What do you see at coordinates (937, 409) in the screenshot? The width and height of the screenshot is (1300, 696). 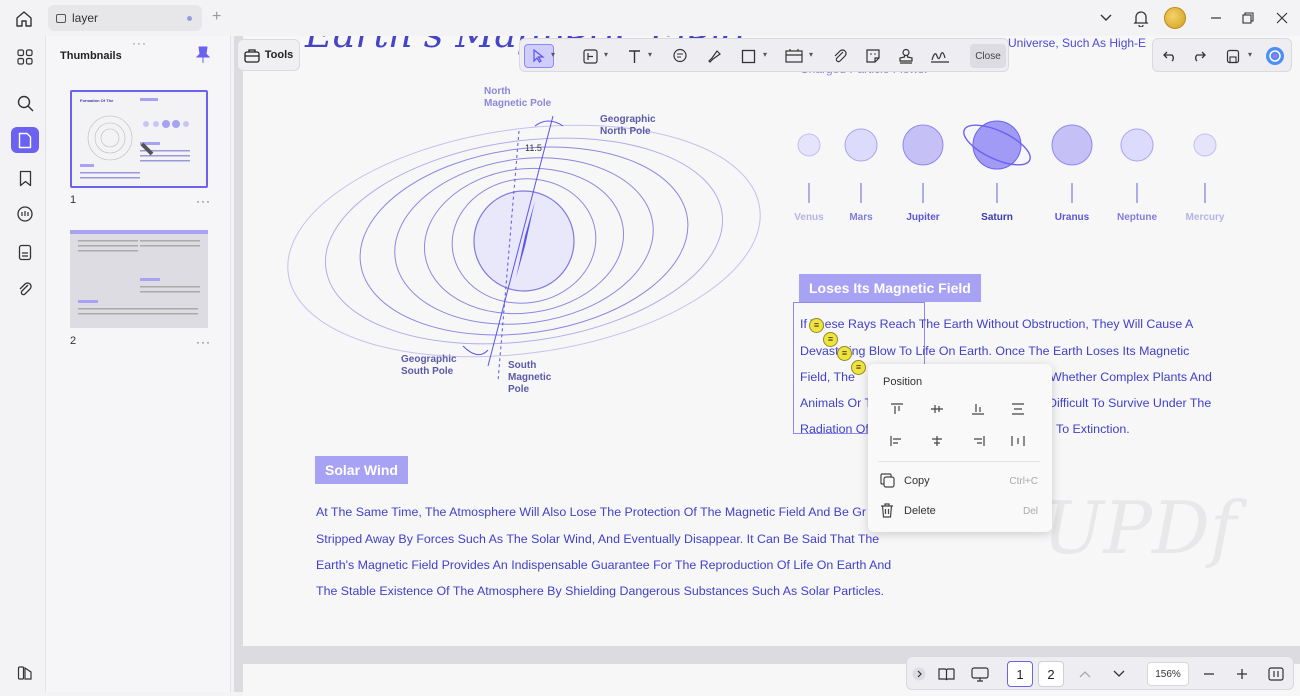 I see `align-middle-button` at bounding box center [937, 409].